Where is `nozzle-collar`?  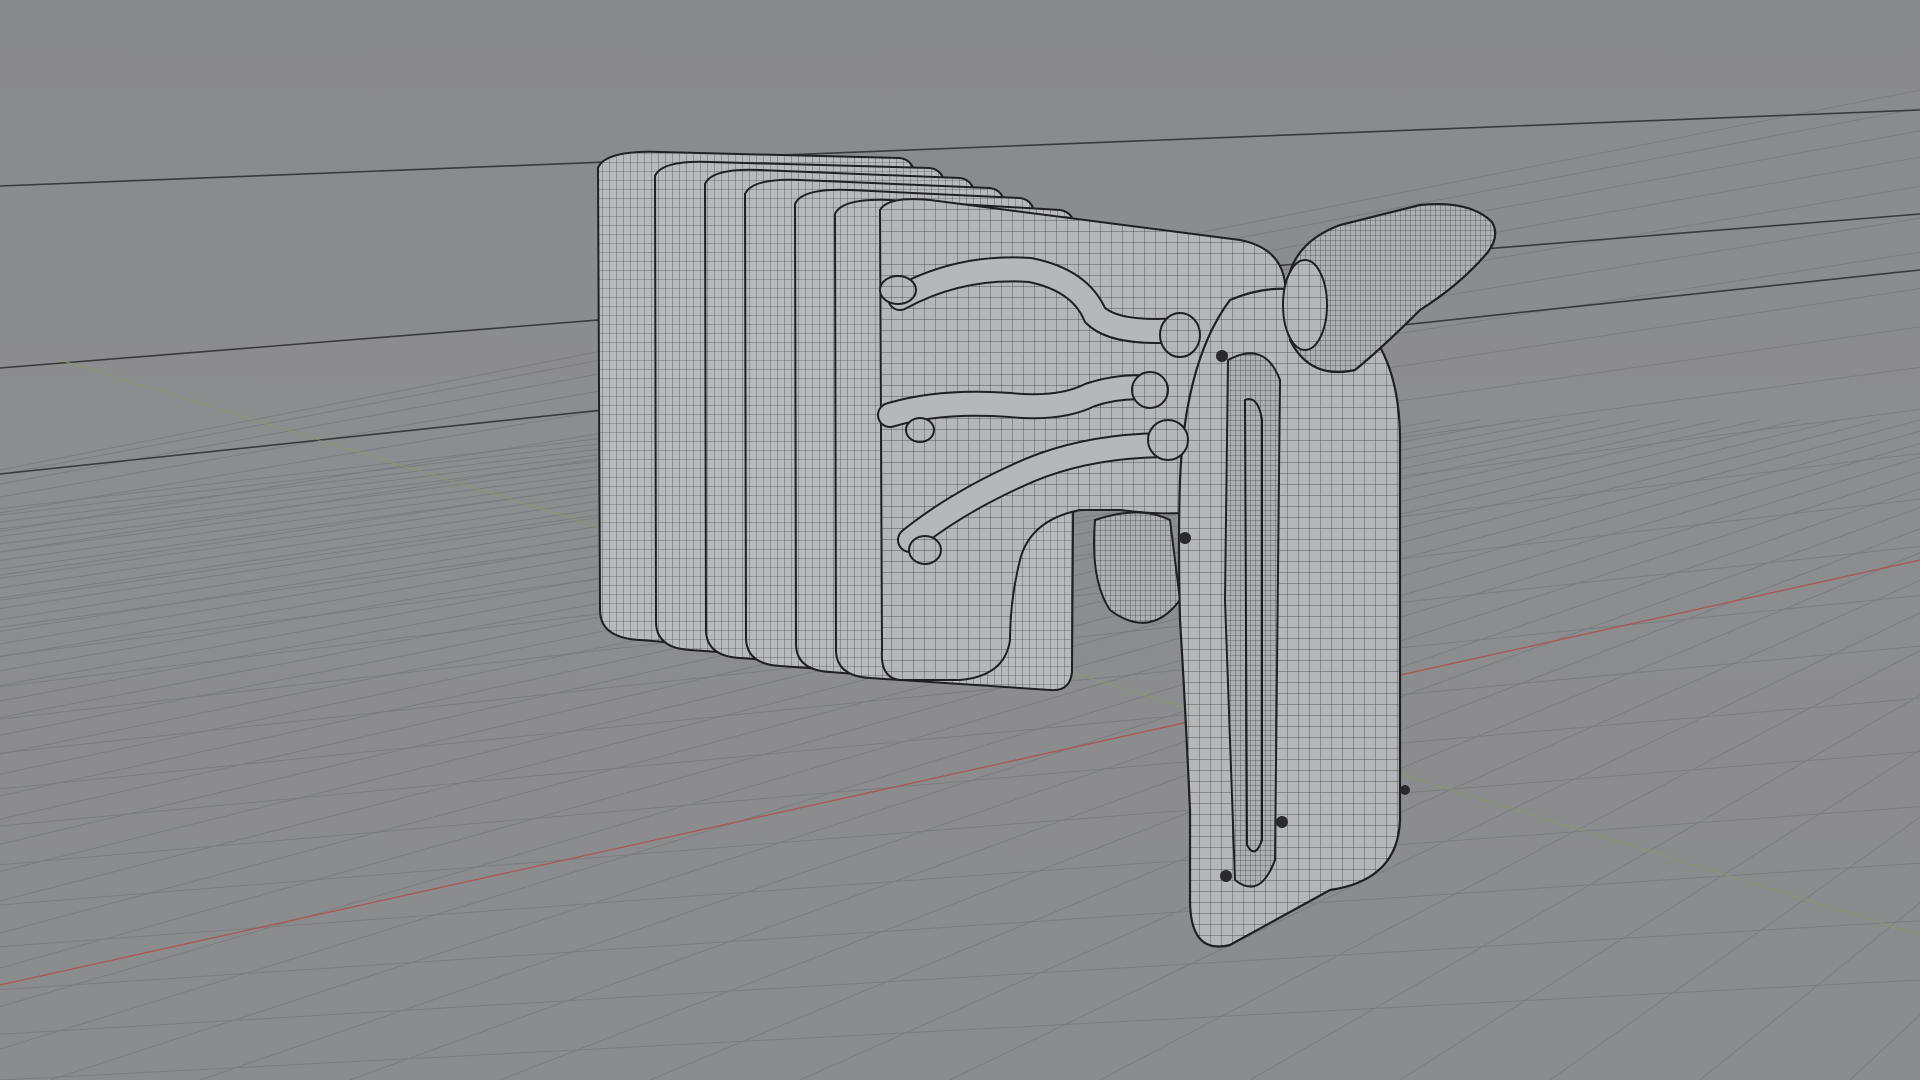
nozzle-collar is located at coordinates (1305, 305).